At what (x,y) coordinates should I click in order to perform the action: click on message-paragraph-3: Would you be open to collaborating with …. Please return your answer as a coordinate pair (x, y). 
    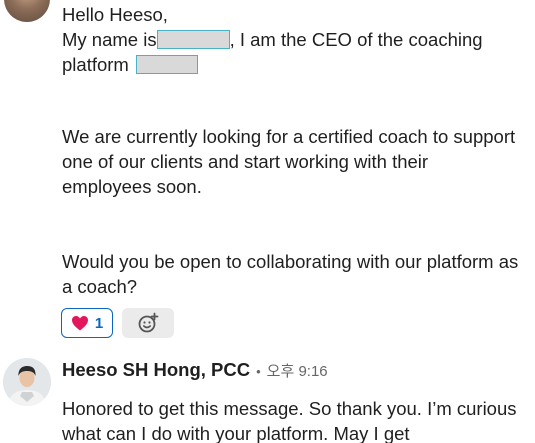
    Looking at the image, I should click on (290, 274).